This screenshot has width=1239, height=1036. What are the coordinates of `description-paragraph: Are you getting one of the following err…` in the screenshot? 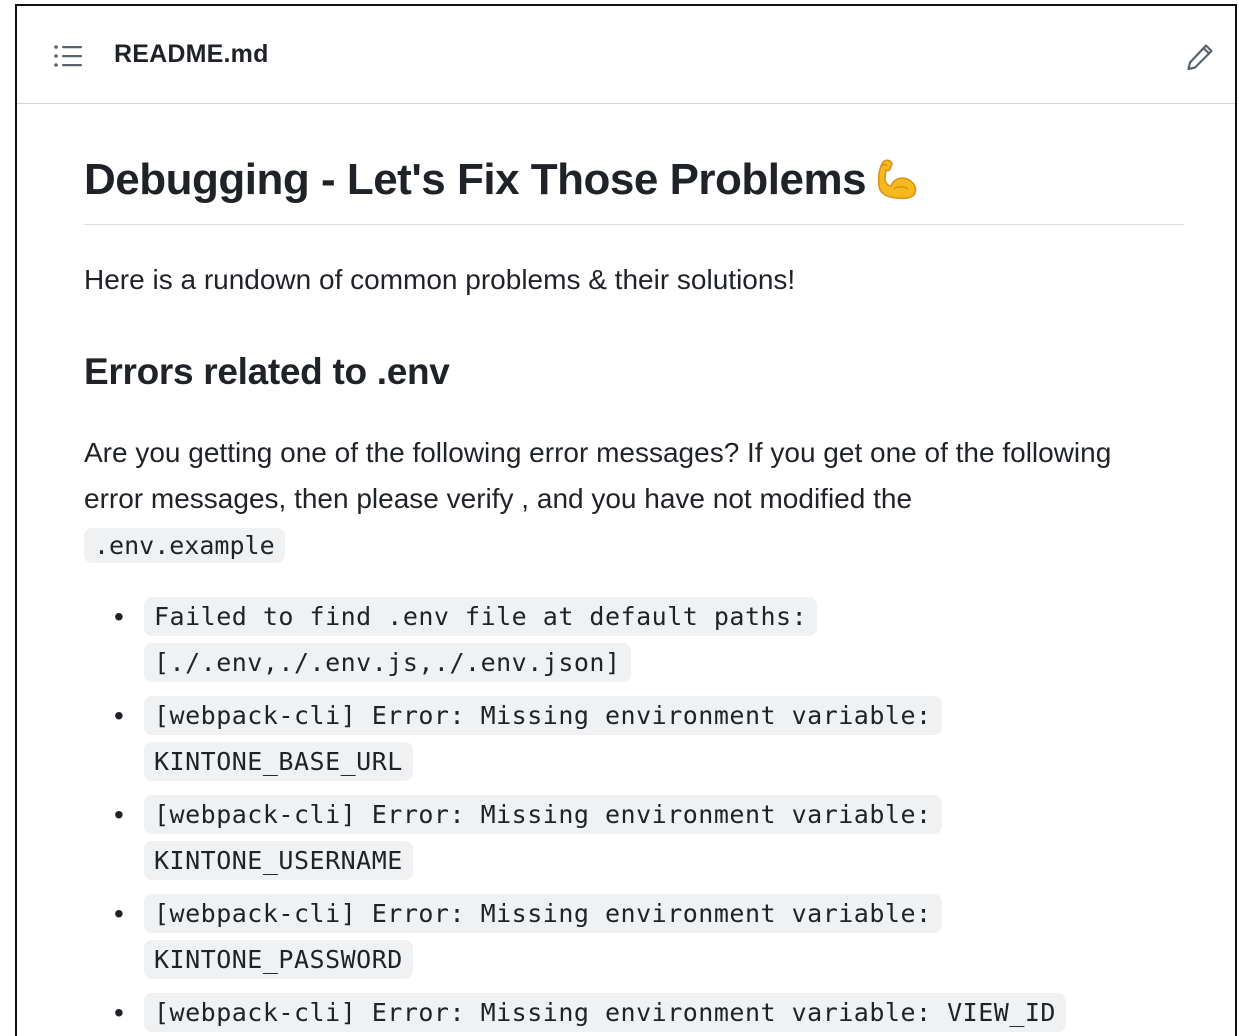 It's located at (624, 499).